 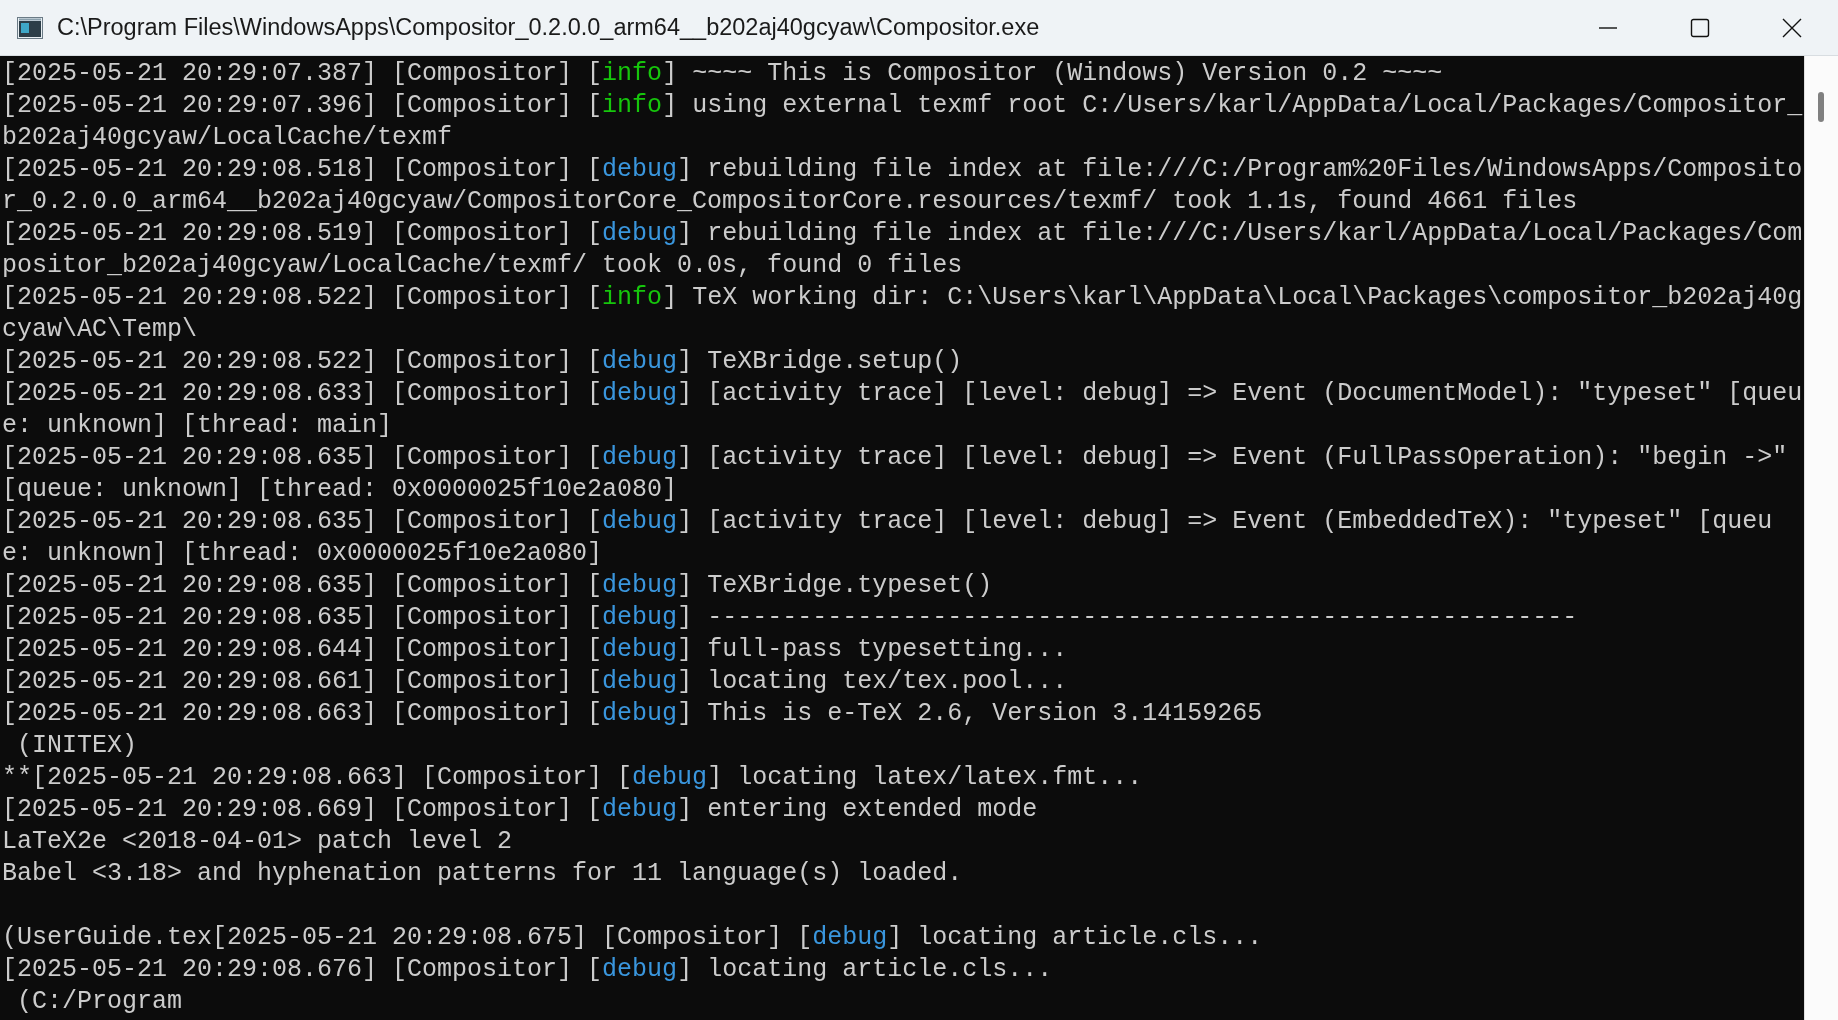 I want to click on log-line: [2025-05-21 20:29:08.635] [Compositor] [debug] ----------------------------------------------------------, so click(x=790, y=618).